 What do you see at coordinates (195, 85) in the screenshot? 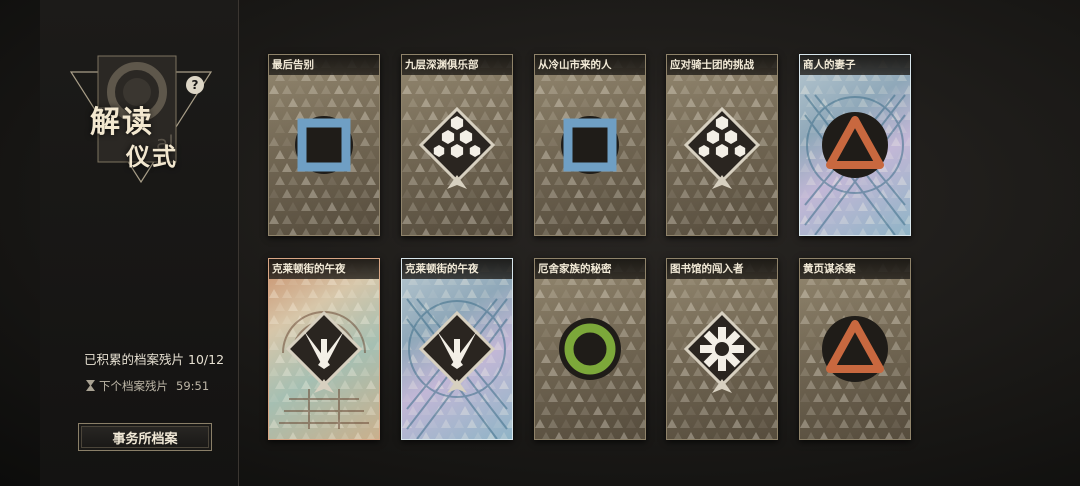
I see `help-icon: ?` at bounding box center [195, 85].